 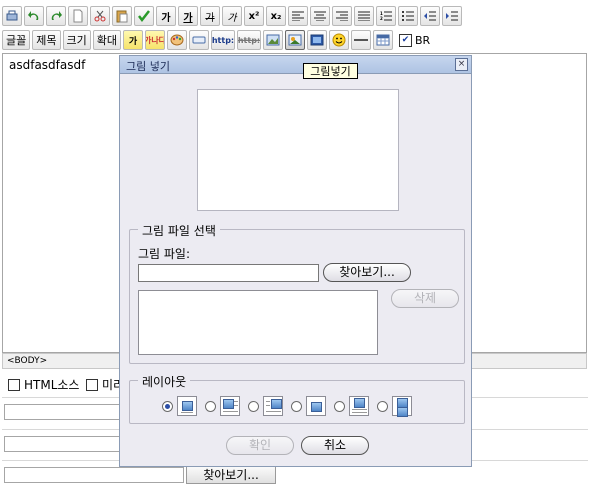 What do you see at coordinates (106, 40) in the screenshot?
I see `zoom-button: 확대` at bounding box center [106, 40].